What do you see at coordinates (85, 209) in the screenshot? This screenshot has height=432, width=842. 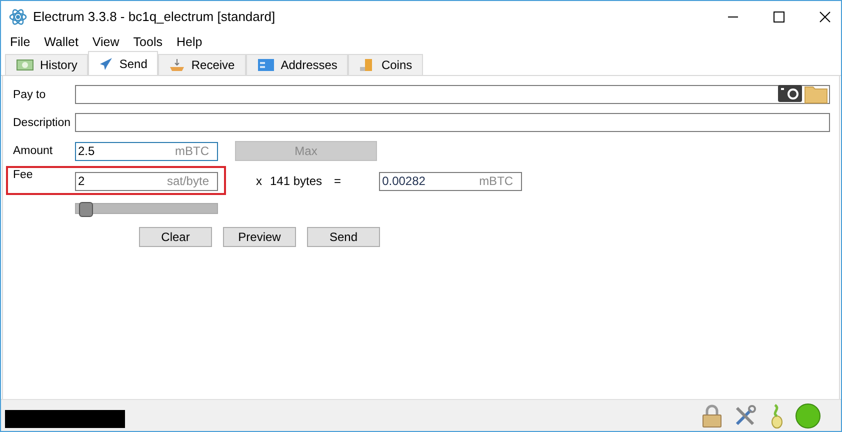 I see `slider-handle` at bounding box center [85, 209].